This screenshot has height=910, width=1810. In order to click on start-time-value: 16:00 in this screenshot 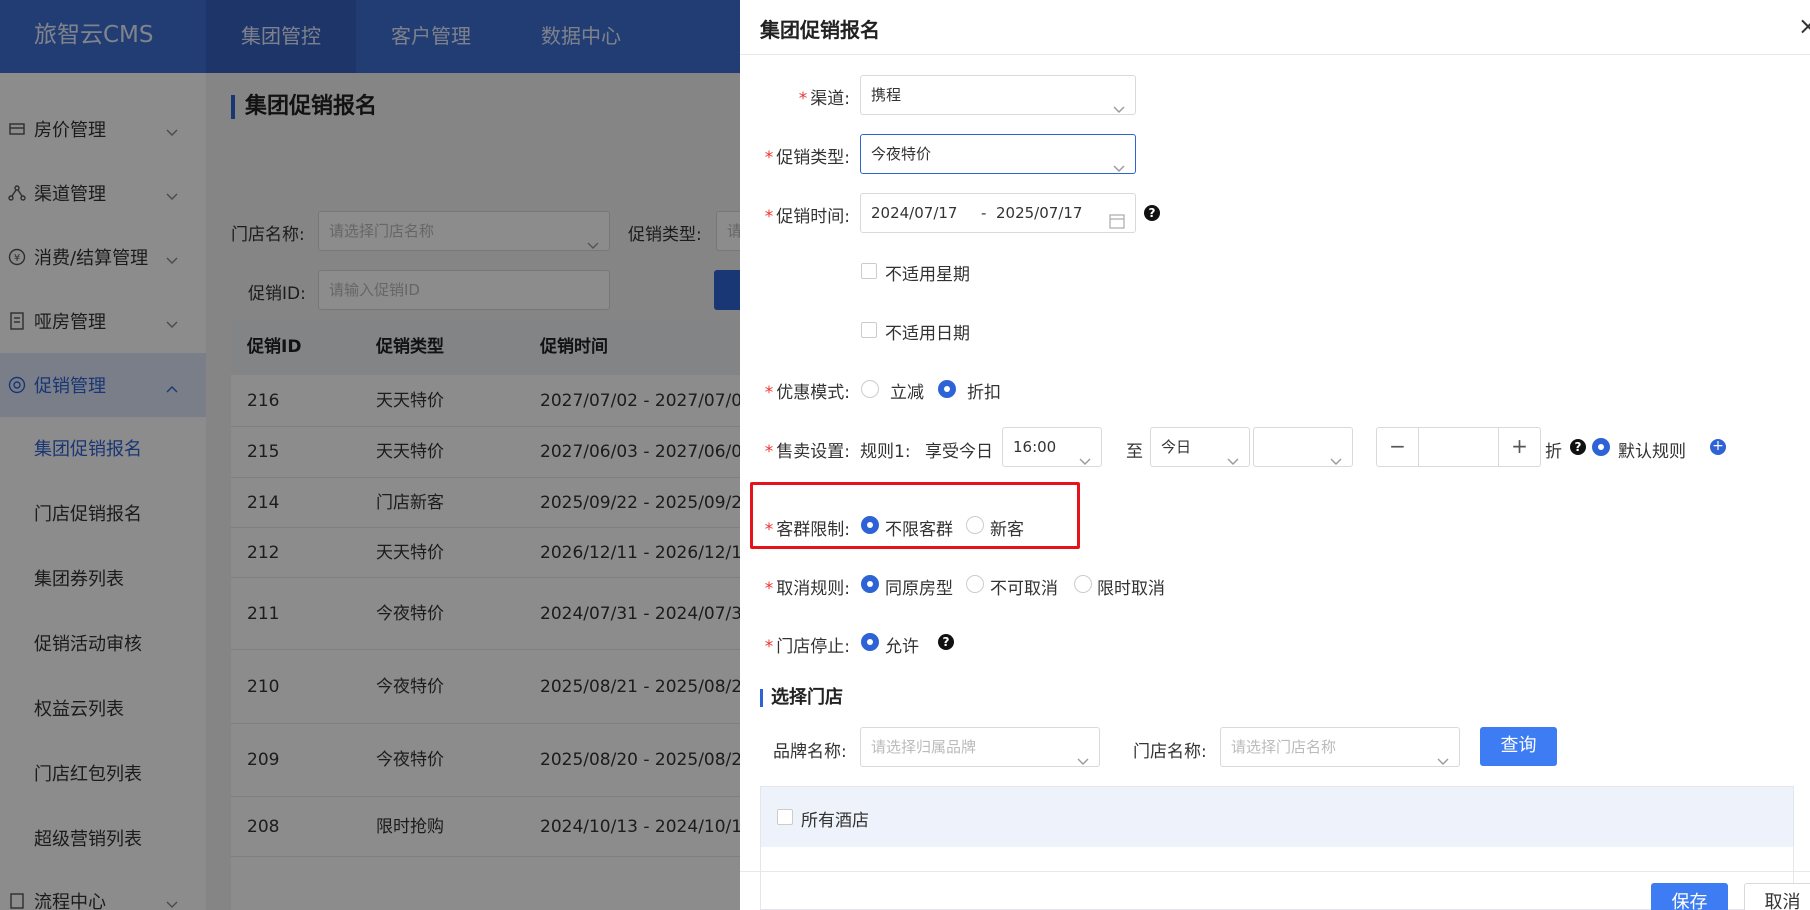, I will do `click(1035, 447)`.